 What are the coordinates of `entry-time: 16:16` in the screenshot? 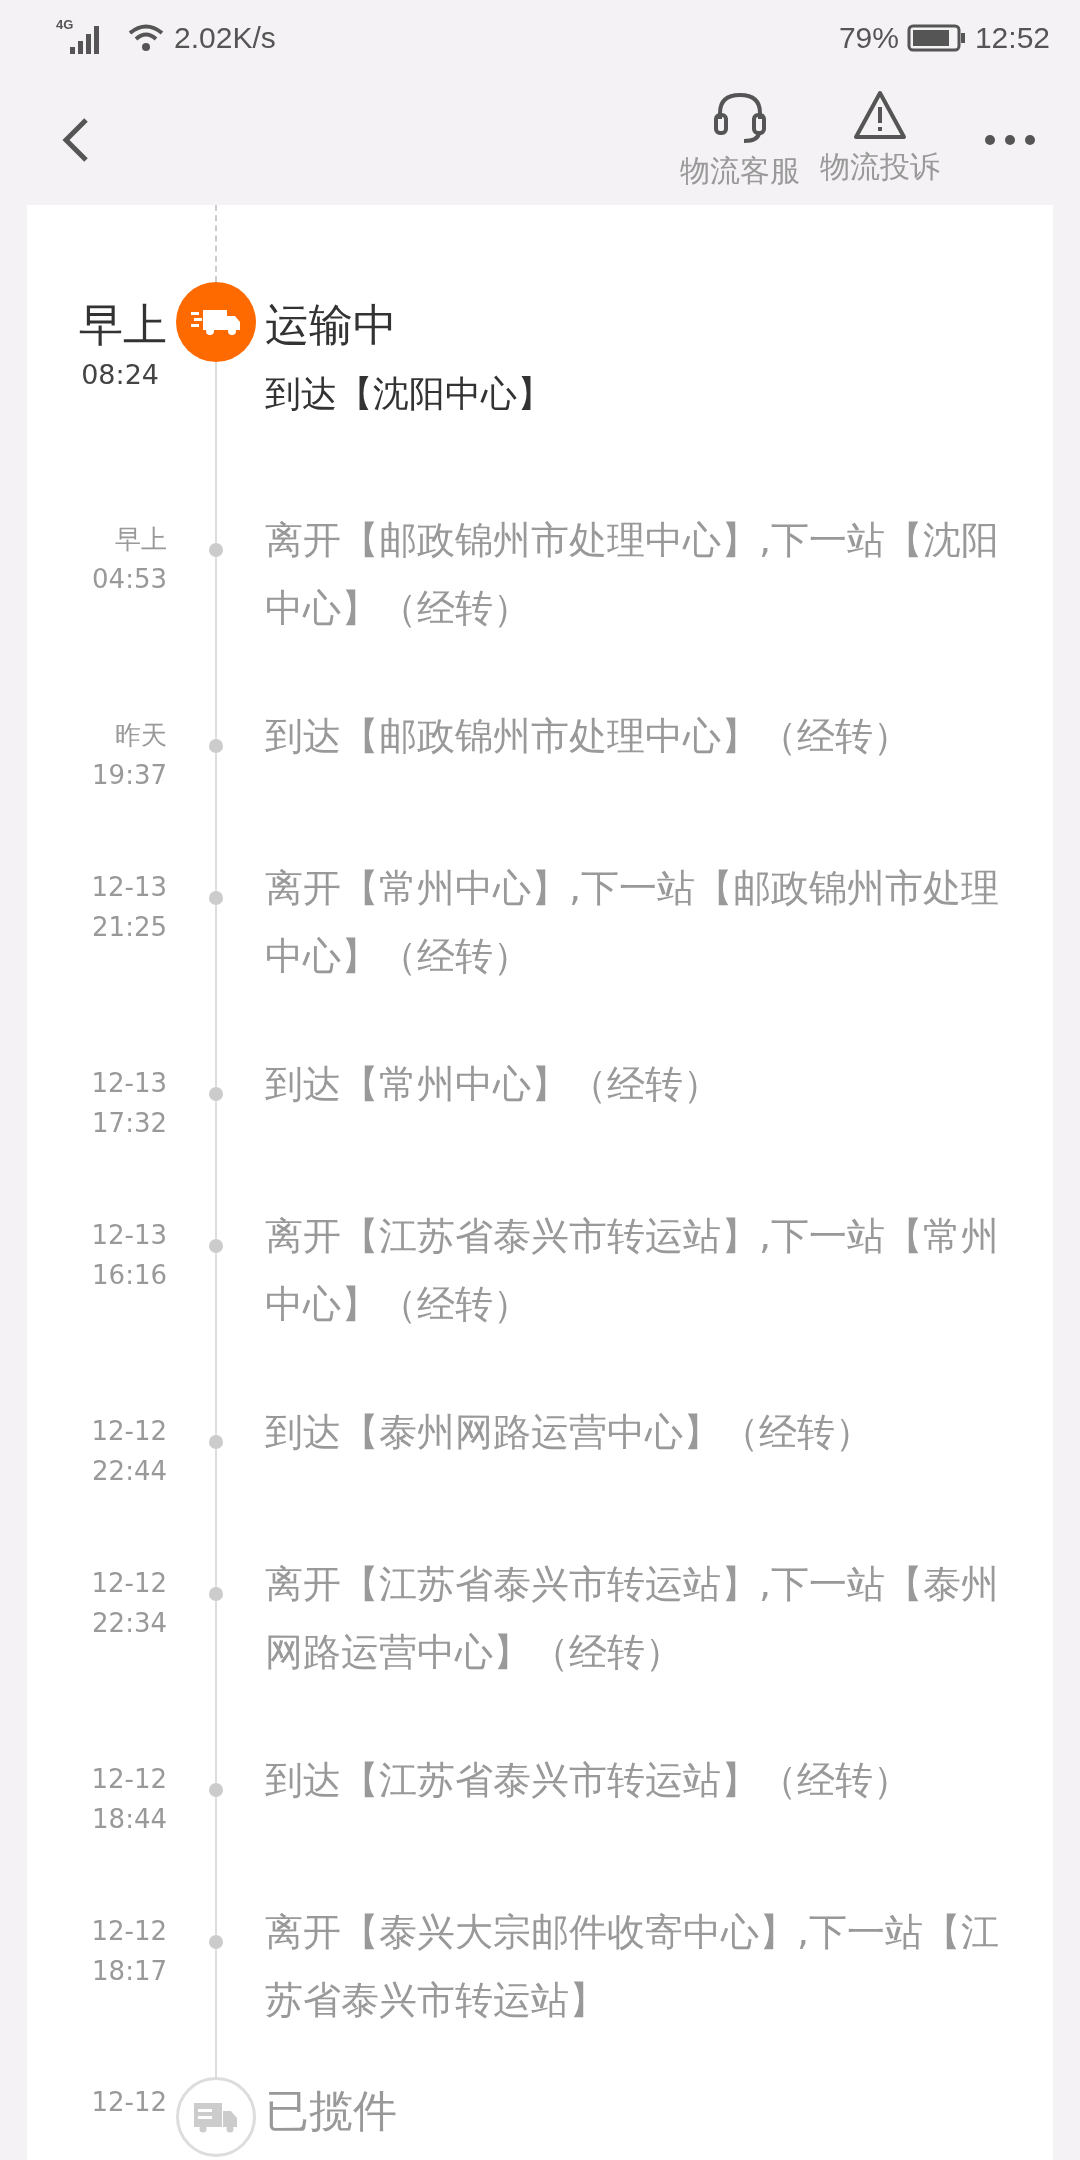 It's located at (129, 1275).